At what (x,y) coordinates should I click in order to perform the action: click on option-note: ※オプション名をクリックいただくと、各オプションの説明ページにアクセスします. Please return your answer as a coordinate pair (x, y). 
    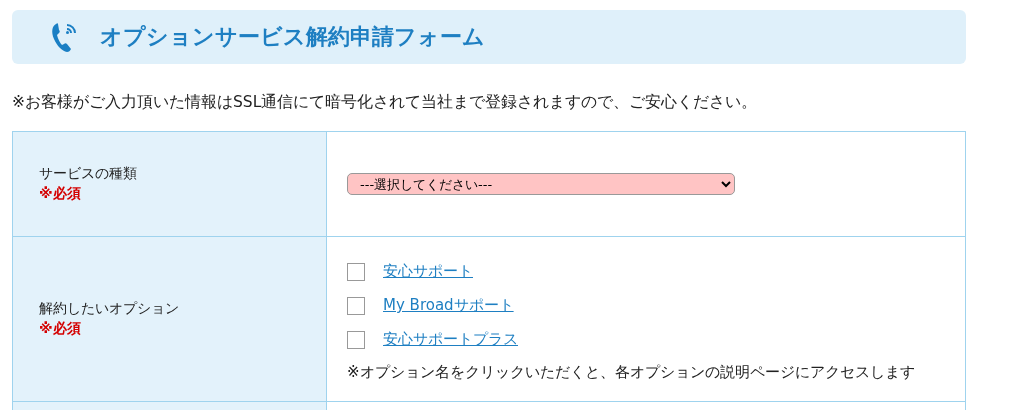
    Looking at the image, I should click on (631, 372).